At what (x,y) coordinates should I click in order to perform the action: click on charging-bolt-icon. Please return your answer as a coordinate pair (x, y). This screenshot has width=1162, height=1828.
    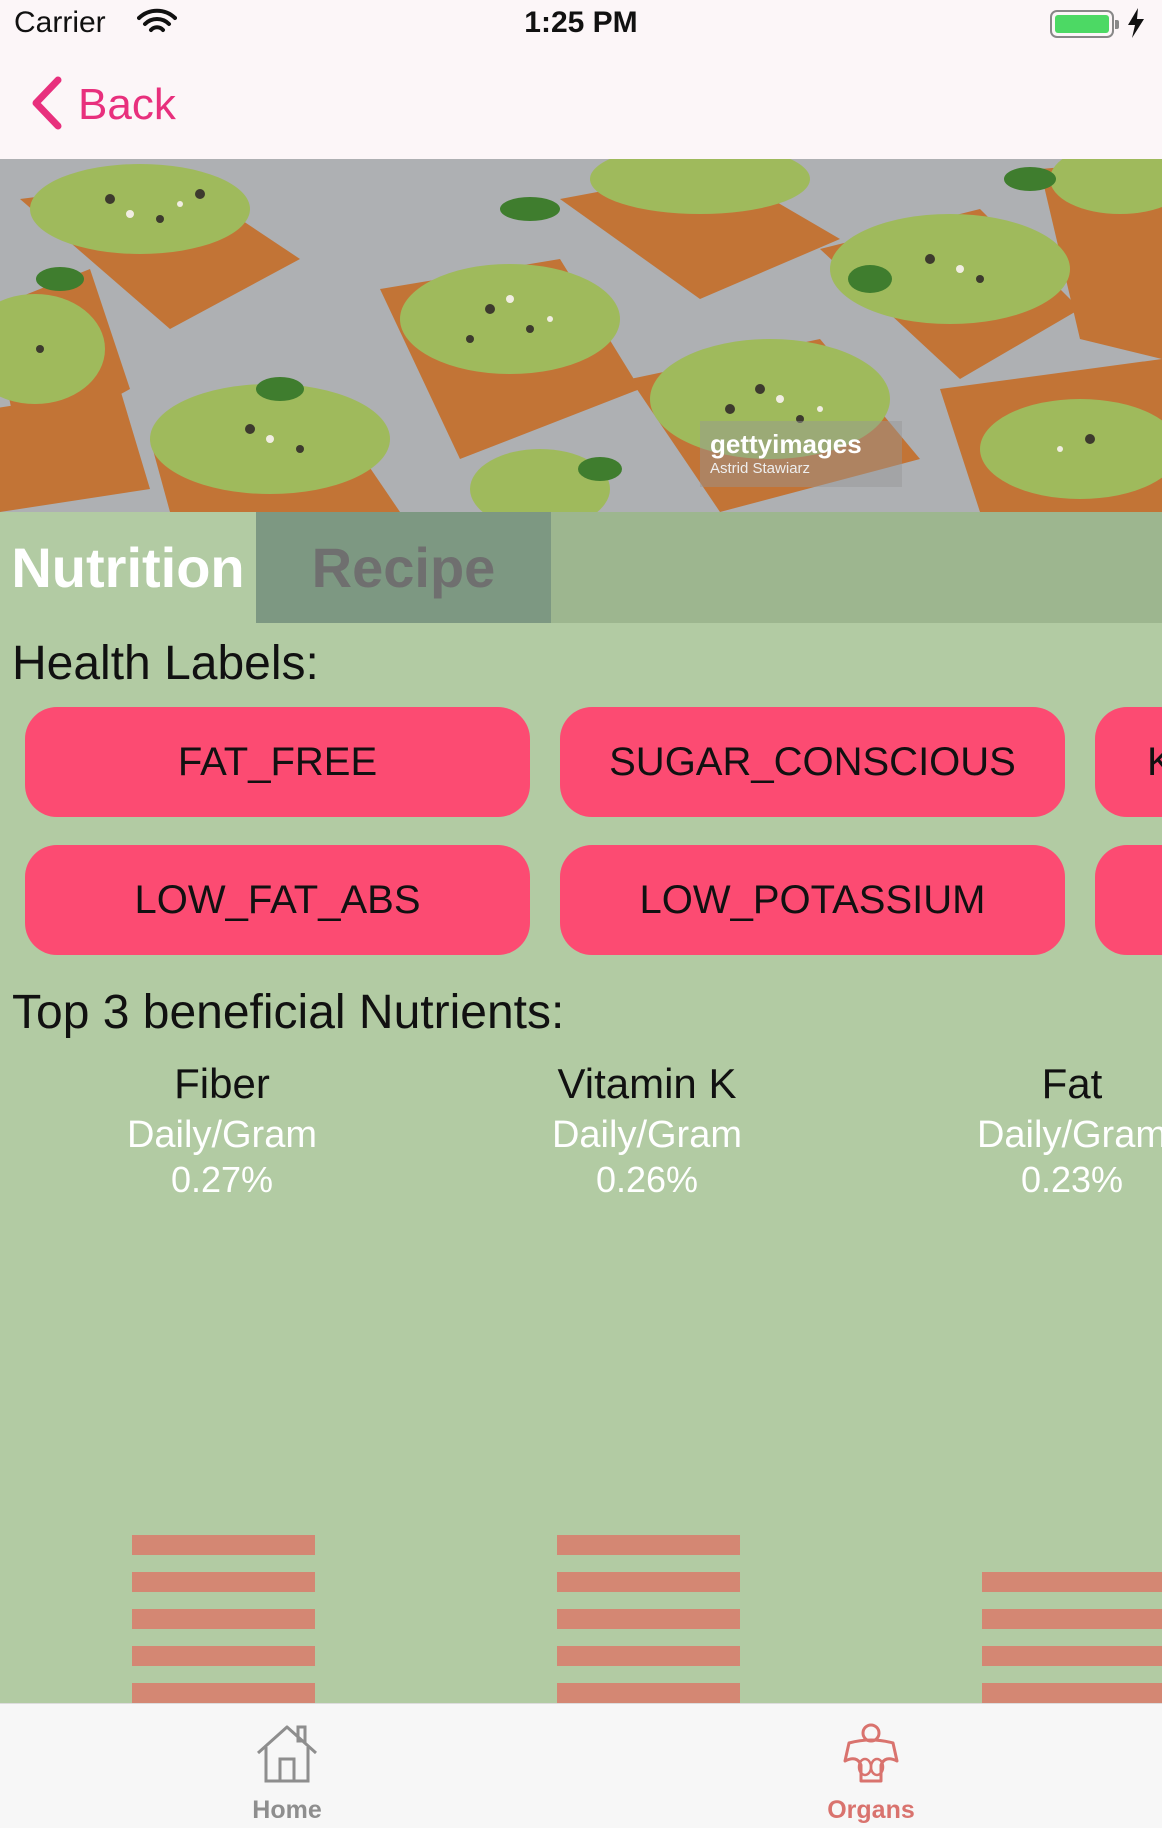
    Looking at the image, I should click on (1136, 25).